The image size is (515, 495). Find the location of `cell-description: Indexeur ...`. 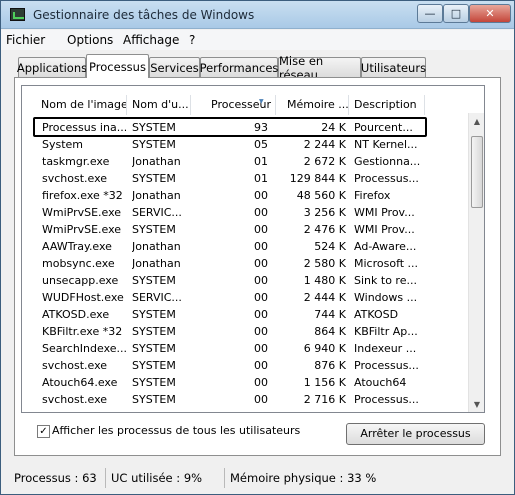

cell-description: Indexeur ... is located at coordinates (385, 348).